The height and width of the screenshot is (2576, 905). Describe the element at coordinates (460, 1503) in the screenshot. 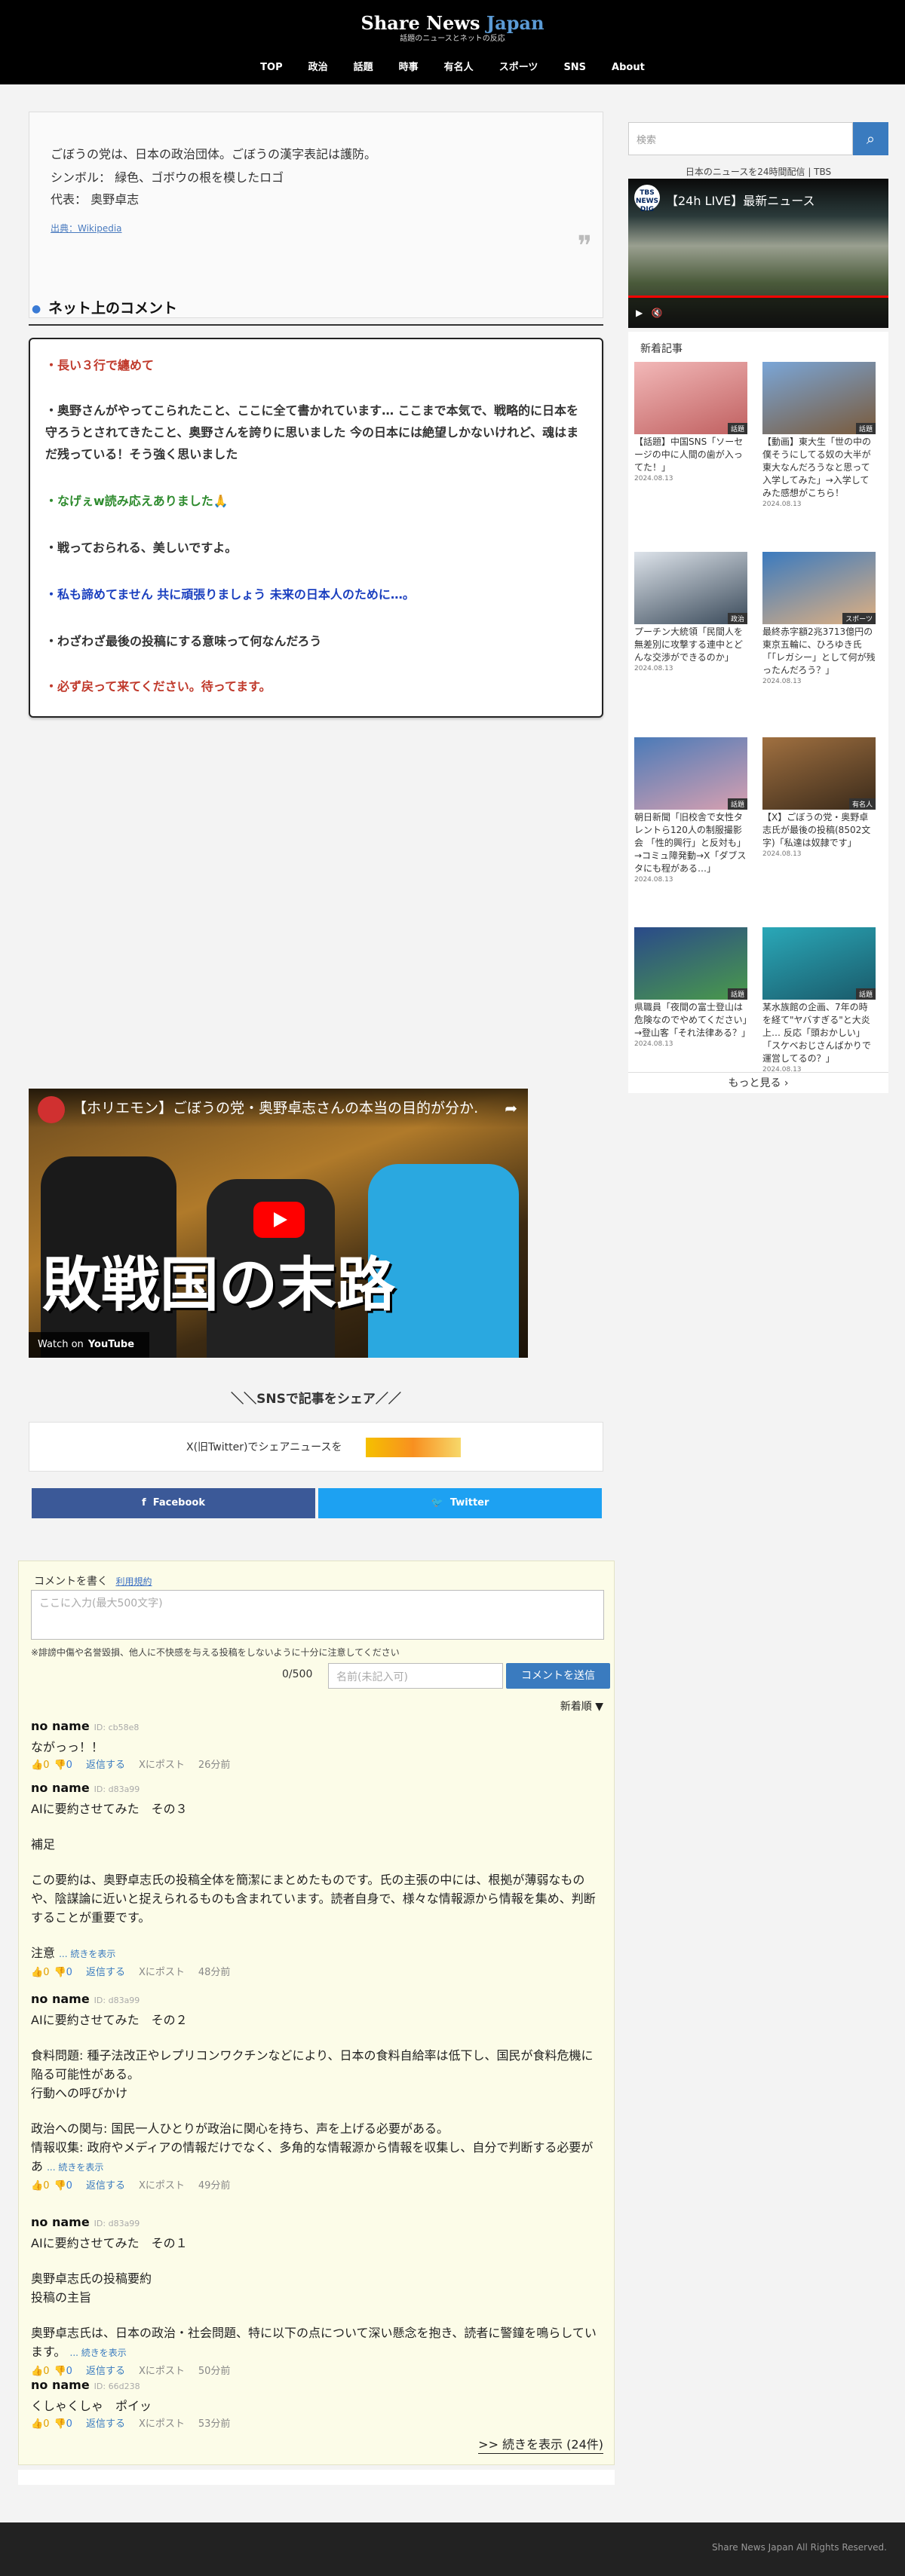

I see `twitter-share-button: 🐦 Twitter` at that location.